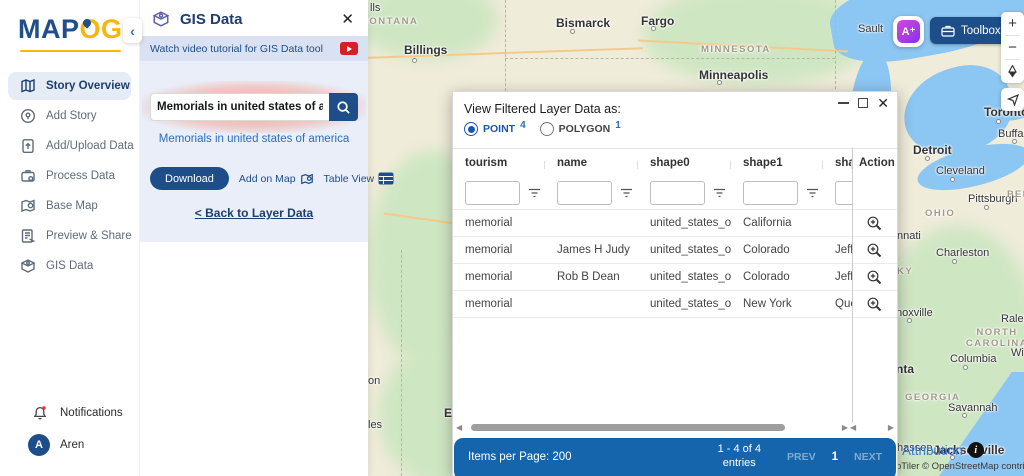 The image size is (1024, 476). Describe the element at coordinates (211, 19) in the screenshot. I see `panel-title: GIS Data` at that location.